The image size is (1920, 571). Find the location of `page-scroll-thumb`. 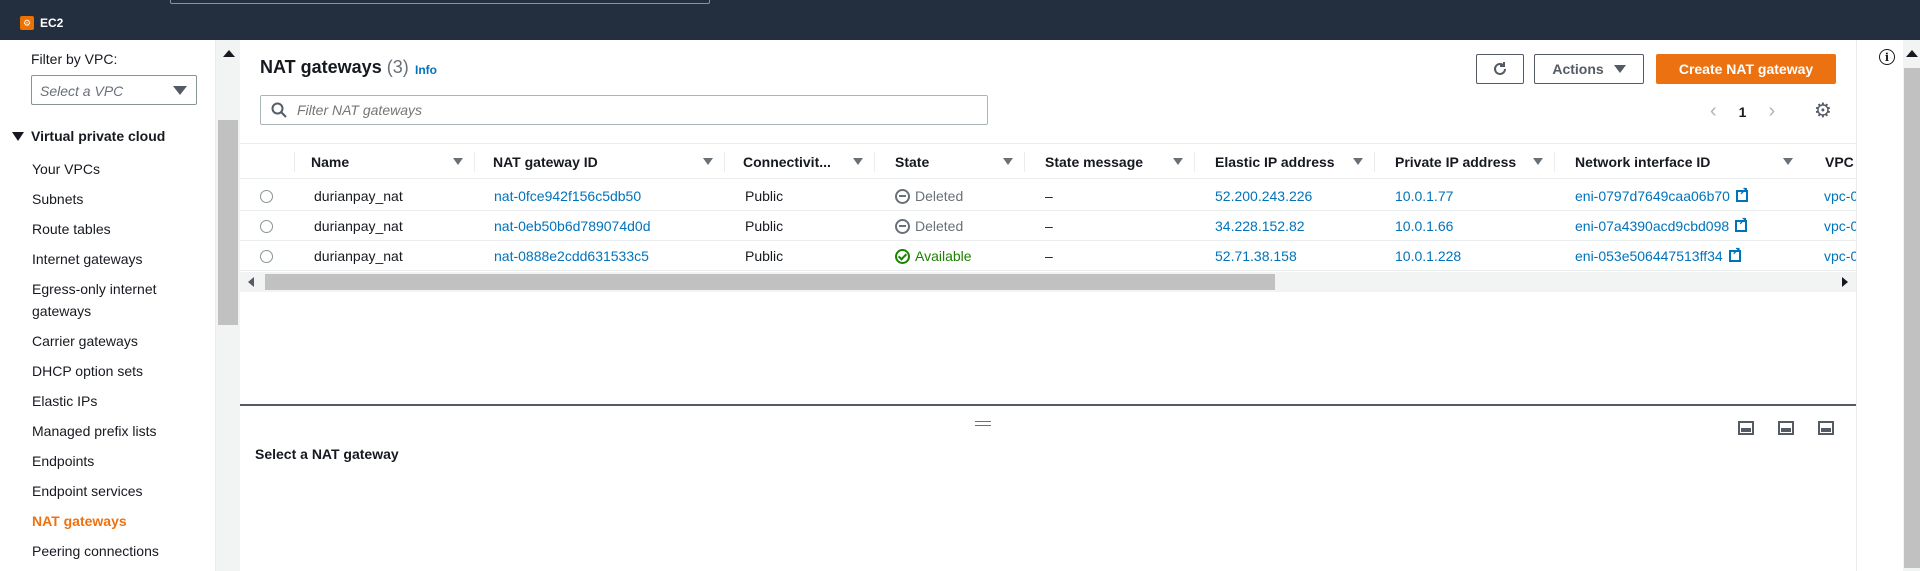

page-scroll-thumb is located at coordinates (1912, 318).